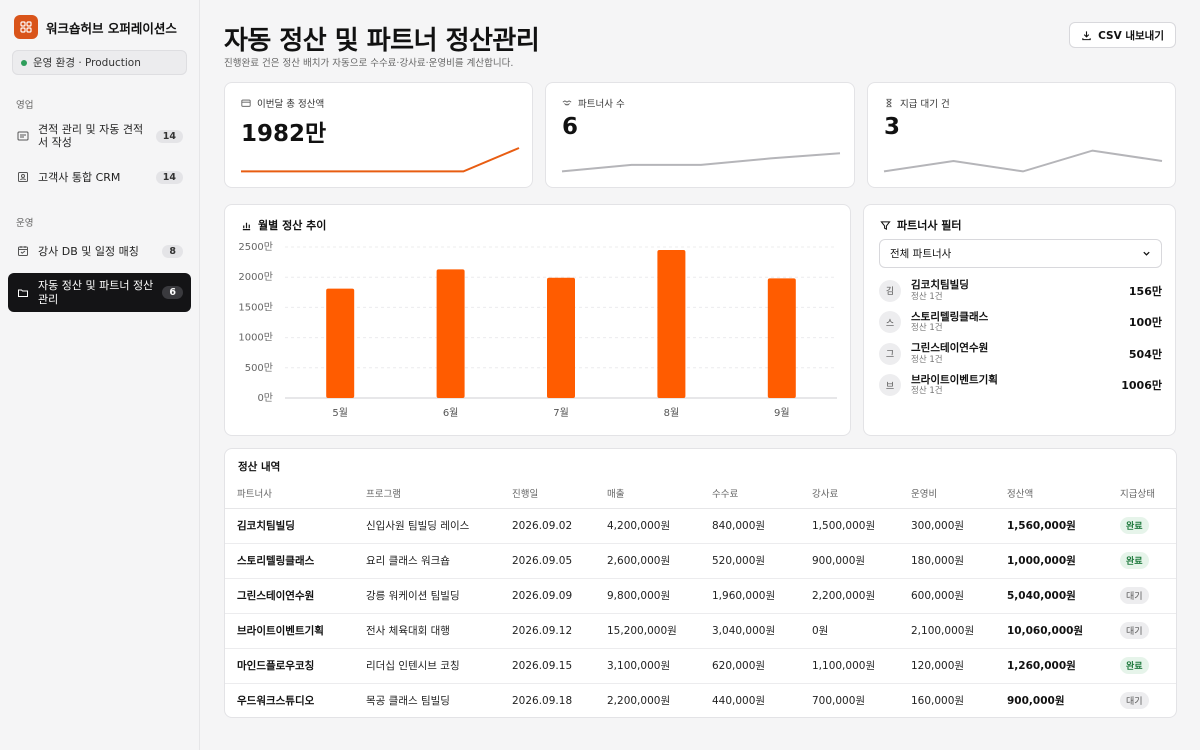  What do you see at coordinates (601, 104) in the screenshot?
I see `kpi-label: 파트너사 수` at bounding box center [601, 104].